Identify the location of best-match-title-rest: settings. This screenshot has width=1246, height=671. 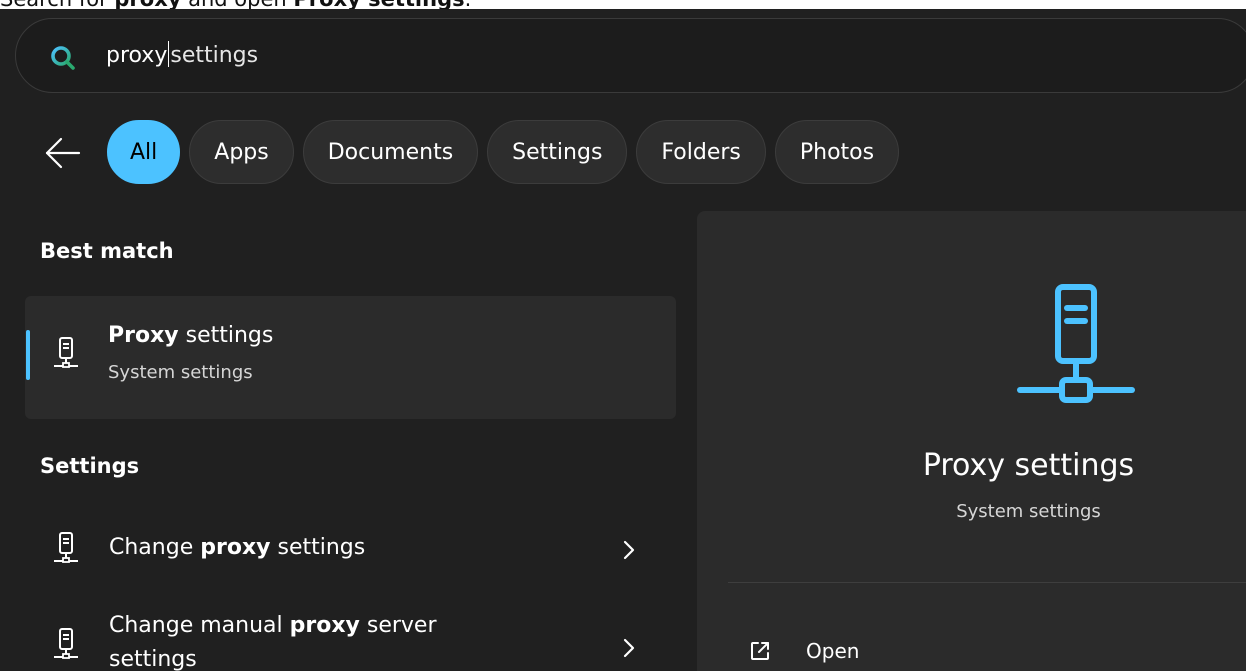
(226, 335).